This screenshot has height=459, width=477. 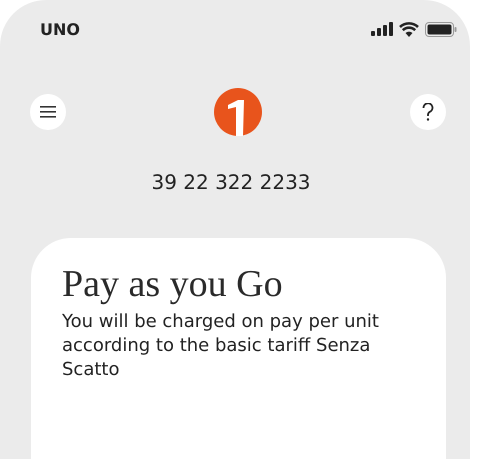 I want to click on plan-title: Pay as you Go, so click(x=173, y=284).